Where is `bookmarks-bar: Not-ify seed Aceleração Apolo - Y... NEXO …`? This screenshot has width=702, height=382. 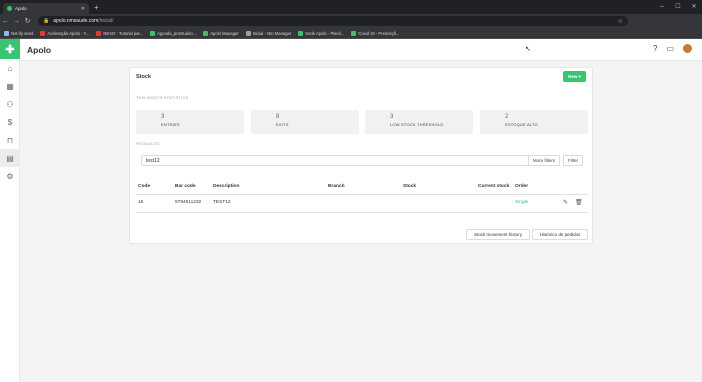 bookmarks-bar: Not-ify seed Aceleração Apolo - Y... NEXO … is located at coordinates (351, 33).